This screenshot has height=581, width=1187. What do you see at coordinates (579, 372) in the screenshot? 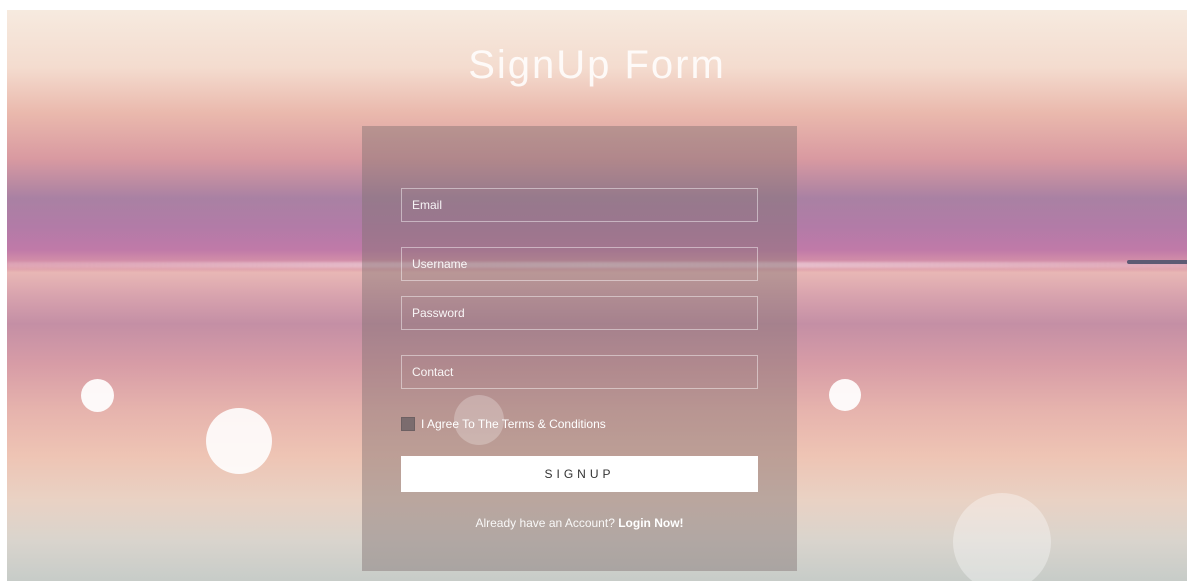
I see `contact-field` at bounding box center [579, 372].